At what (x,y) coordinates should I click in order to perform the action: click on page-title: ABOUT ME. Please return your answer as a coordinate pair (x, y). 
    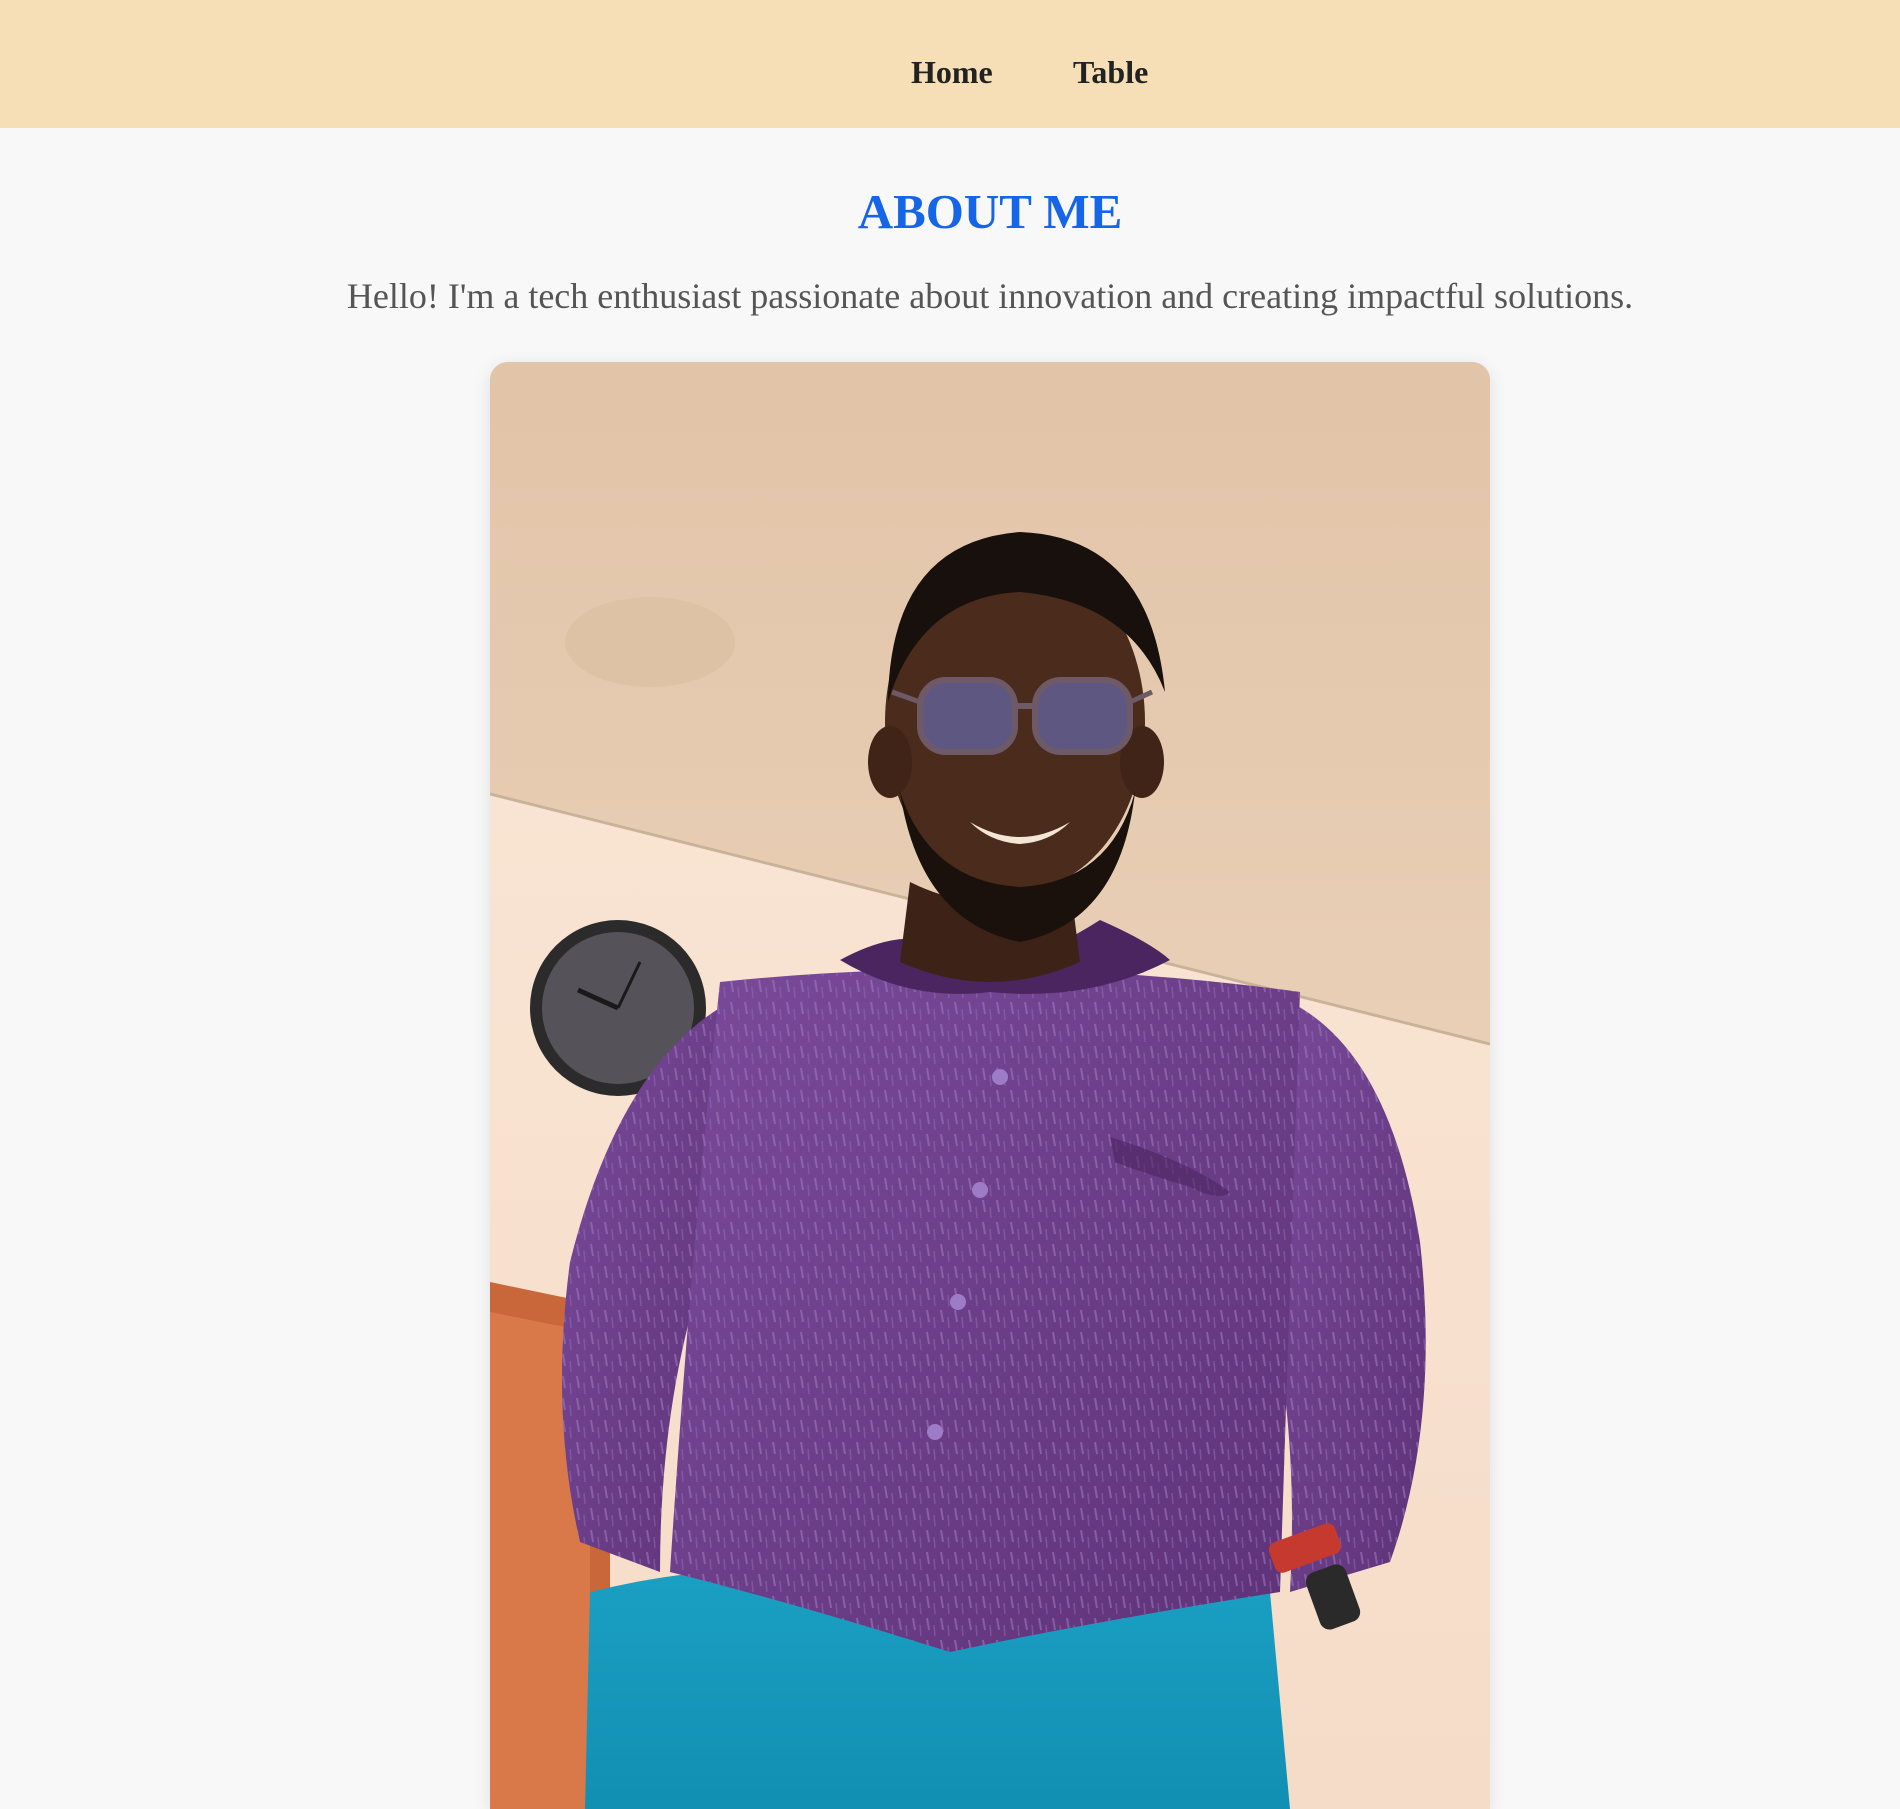
    Looking at the image, I should click on (990, 211).